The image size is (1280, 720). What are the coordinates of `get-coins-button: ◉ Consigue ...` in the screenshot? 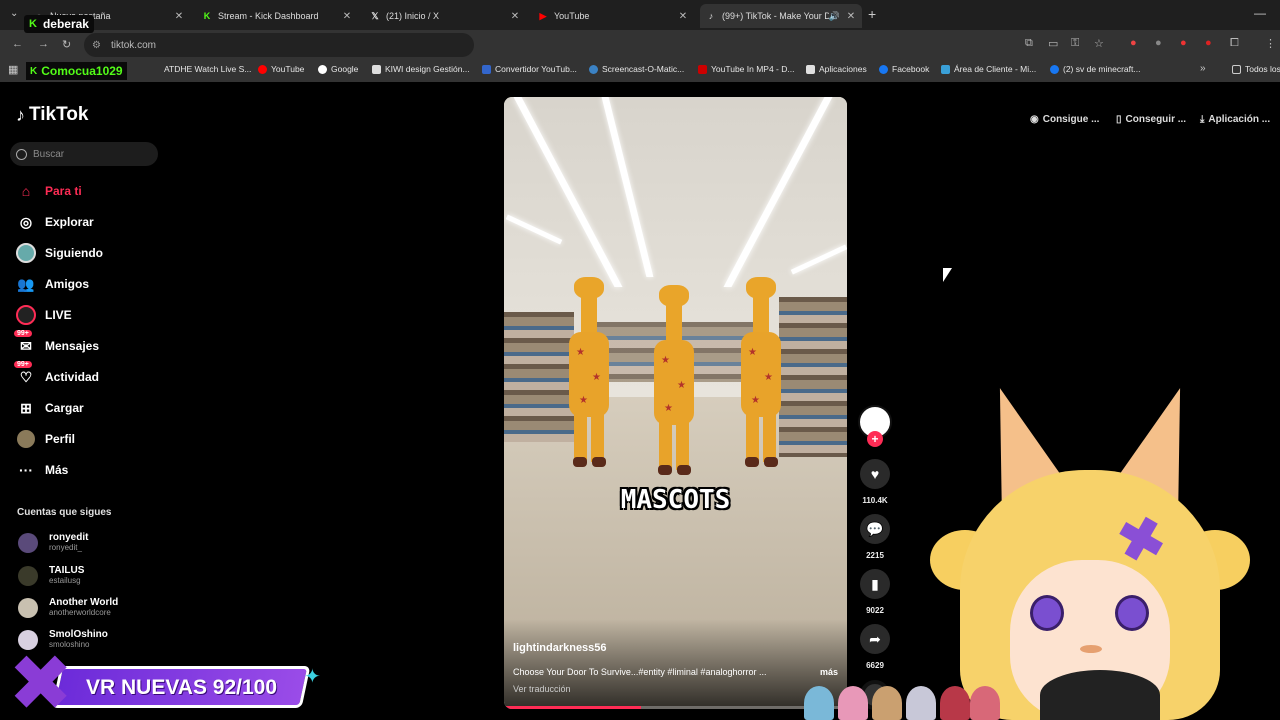 It's located at (1064, 119).